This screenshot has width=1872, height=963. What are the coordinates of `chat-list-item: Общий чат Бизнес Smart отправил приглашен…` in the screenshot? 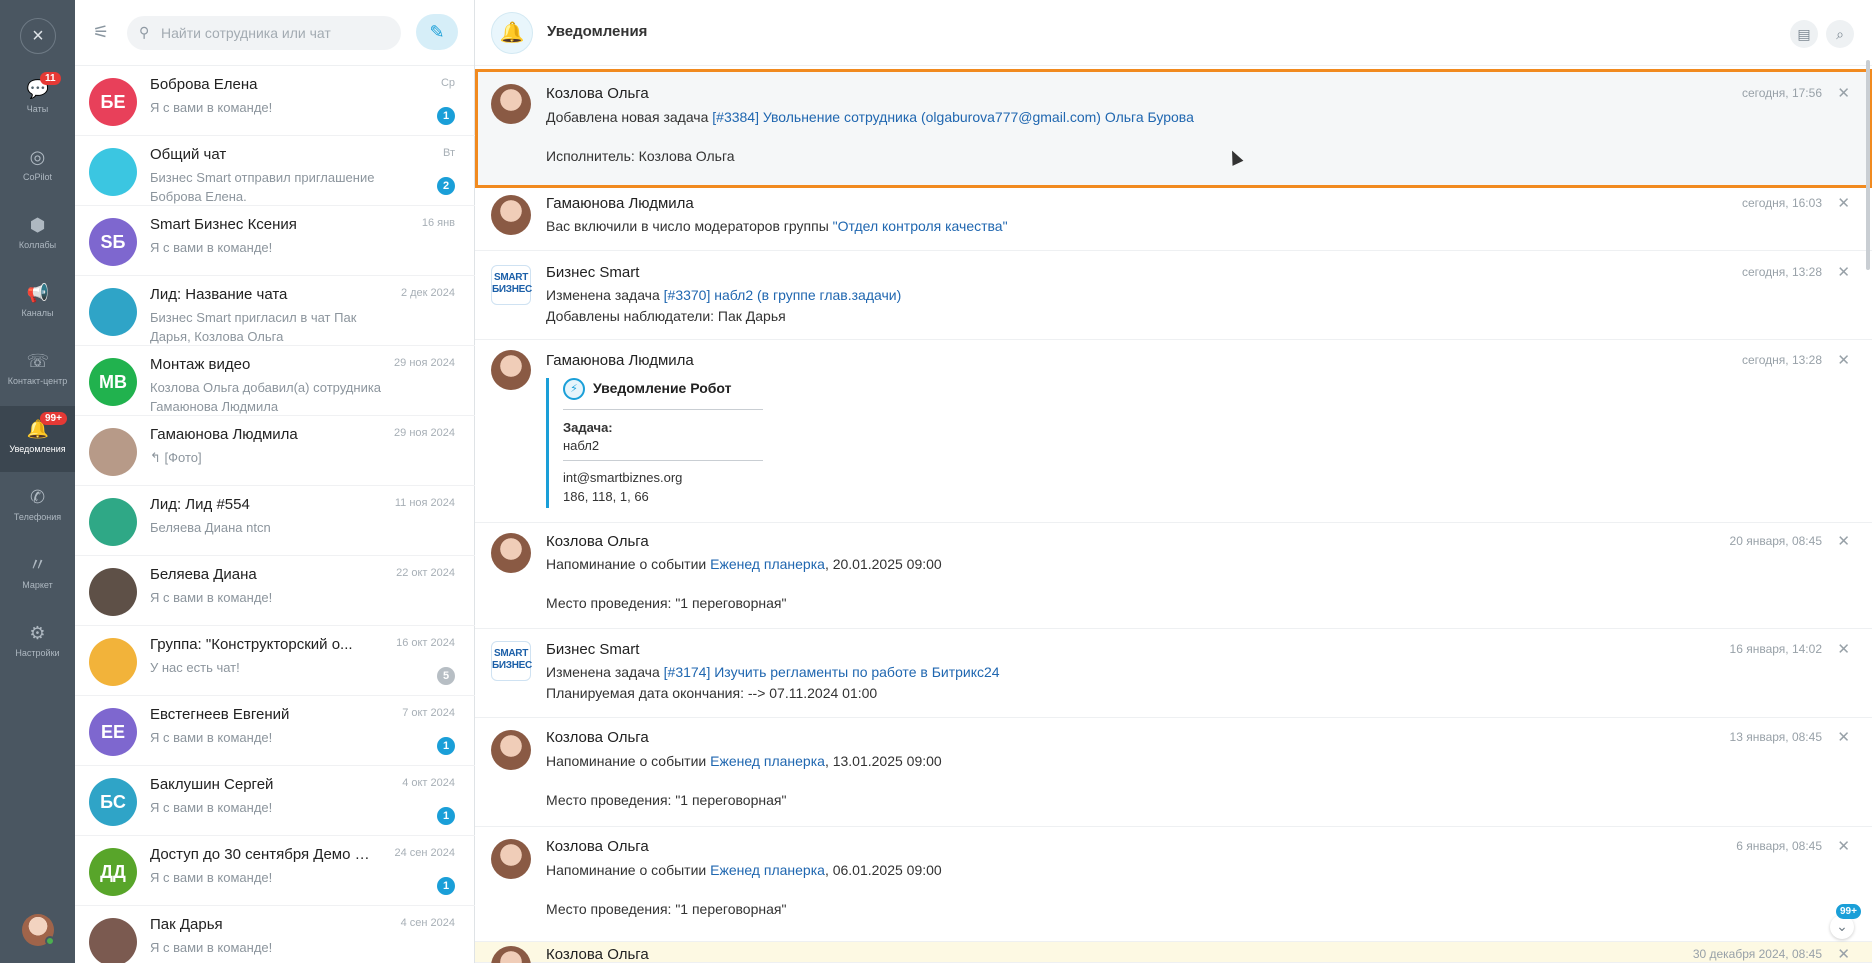 It's located at (275, 171).